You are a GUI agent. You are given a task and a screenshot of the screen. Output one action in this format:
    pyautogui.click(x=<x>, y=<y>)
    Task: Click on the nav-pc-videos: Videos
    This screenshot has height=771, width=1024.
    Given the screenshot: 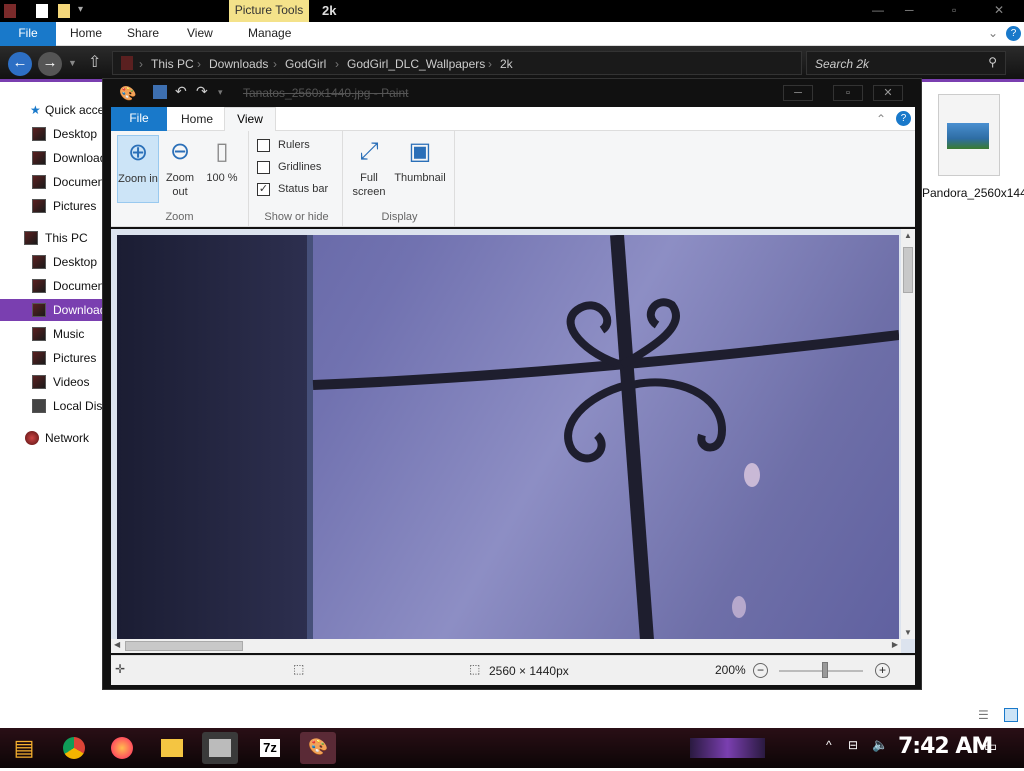 What is the action you would take?
    pyautogui.click(x=52, y=382)
    